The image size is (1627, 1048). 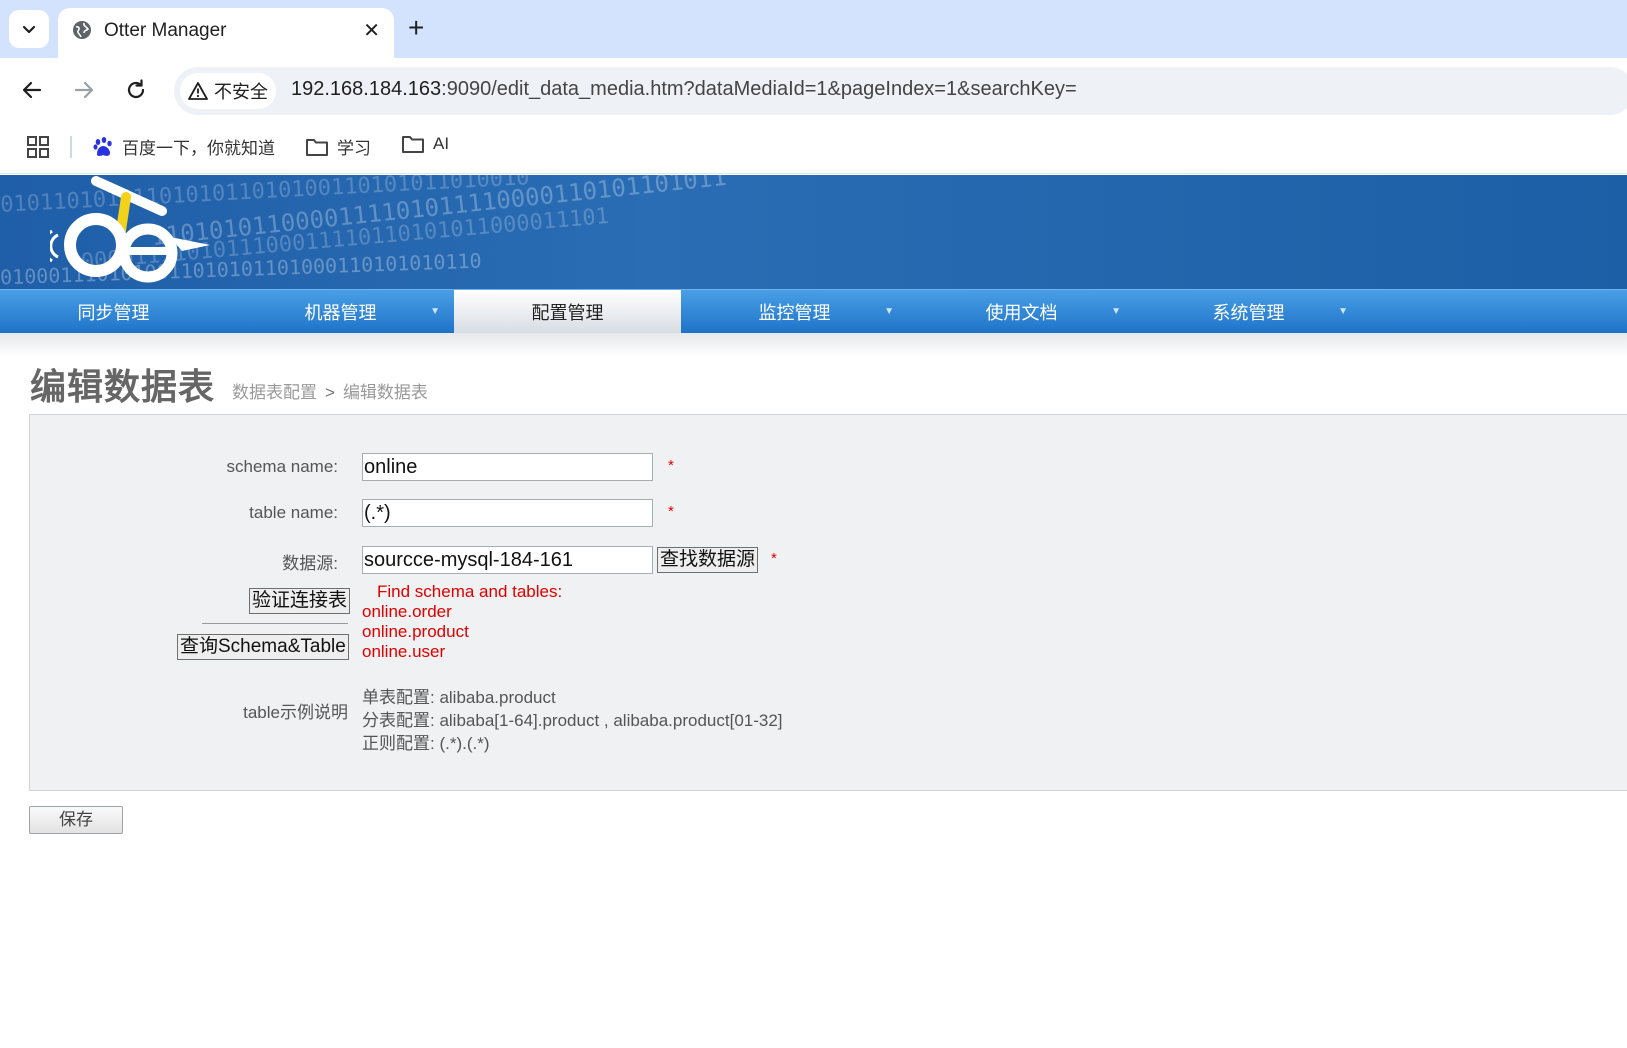 What do you see at coordinates (404, 651) in the screenshot?
I see `result-item: online.user` at bounding box center [404, 651].